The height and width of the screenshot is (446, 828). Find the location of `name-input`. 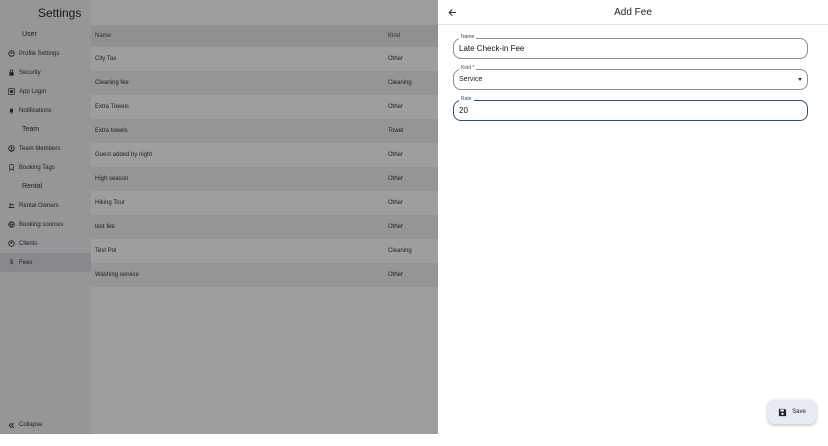

name-input is located at coordinates (624, 49).